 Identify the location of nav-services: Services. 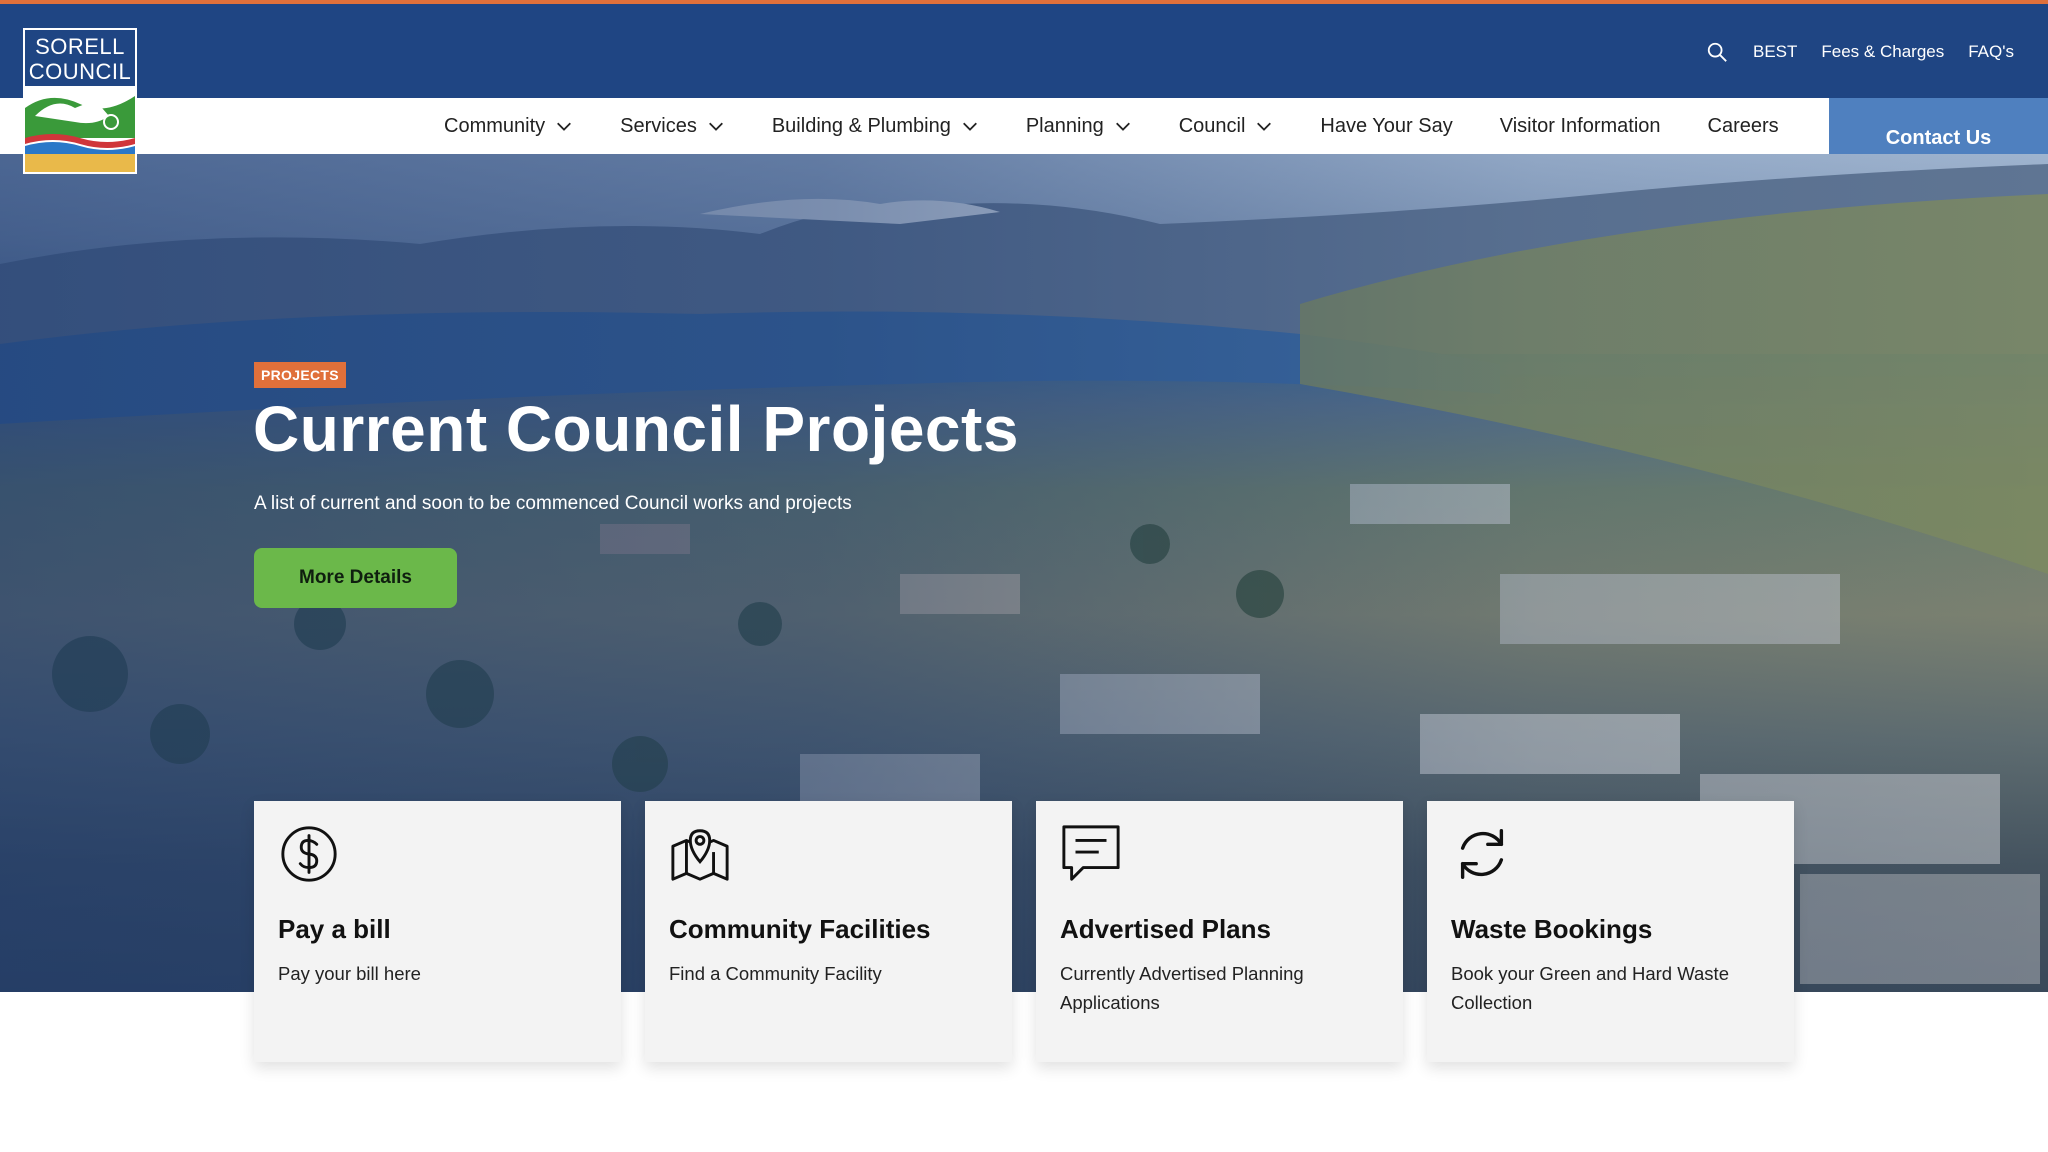
(672, 126).